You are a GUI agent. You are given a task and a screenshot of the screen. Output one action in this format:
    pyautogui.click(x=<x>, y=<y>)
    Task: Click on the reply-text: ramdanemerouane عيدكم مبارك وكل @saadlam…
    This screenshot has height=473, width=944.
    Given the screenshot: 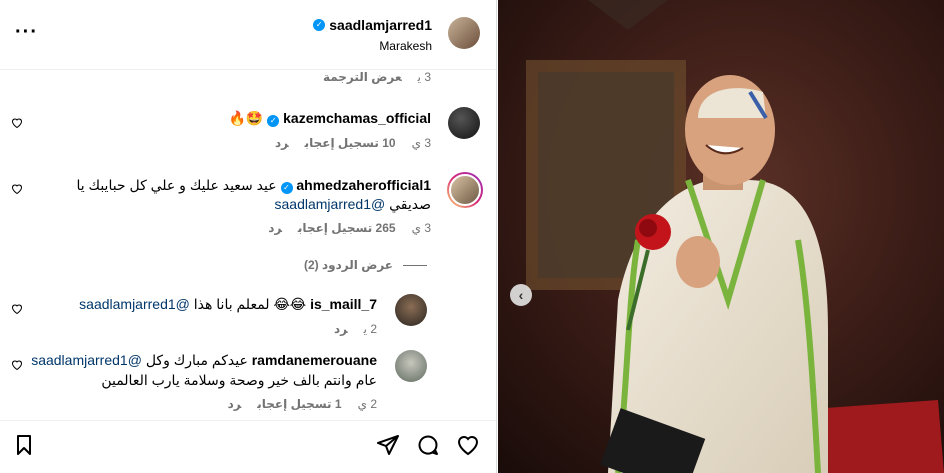 What is the action you would take?
    pyautogui.click(x=204, y=360)
    